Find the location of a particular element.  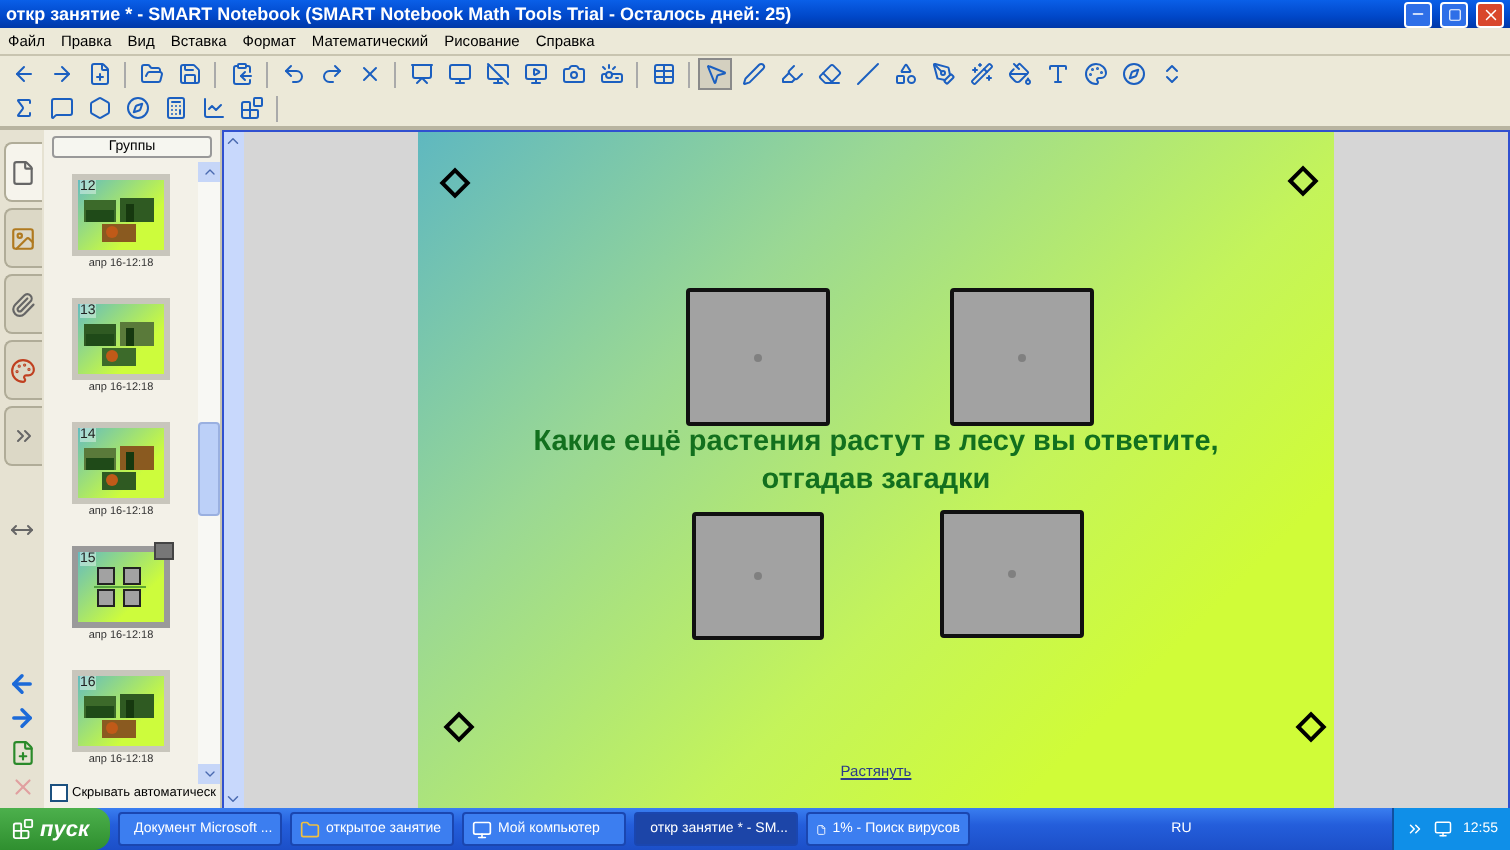

question-text: Какие ещё растения растут в лесу вы ответите, отгадав загадки is located at coordinates (876, 462).